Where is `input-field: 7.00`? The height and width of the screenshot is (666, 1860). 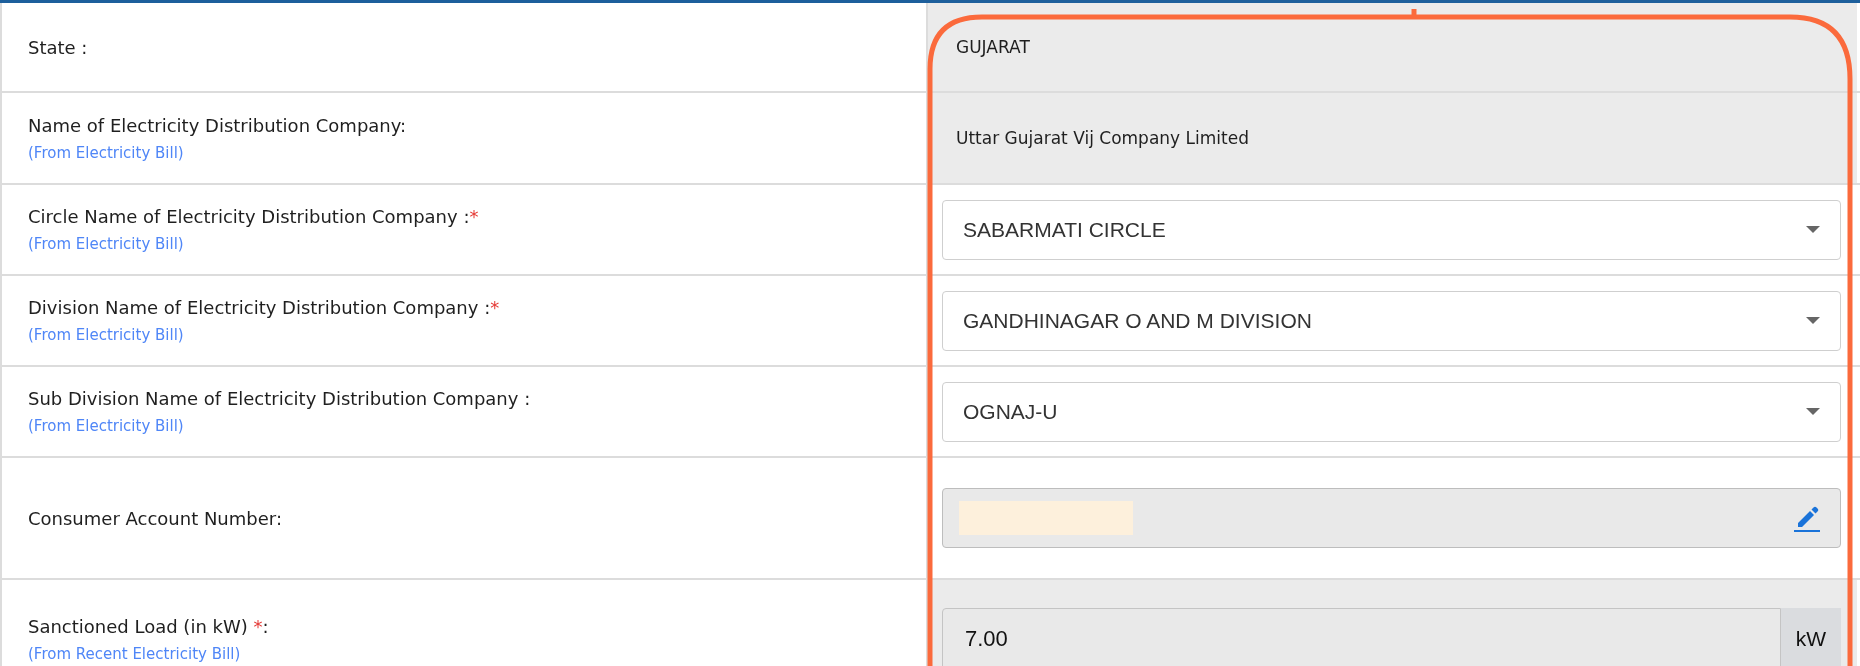
input-field: 7.00 is located at coordinates (1361, 637).